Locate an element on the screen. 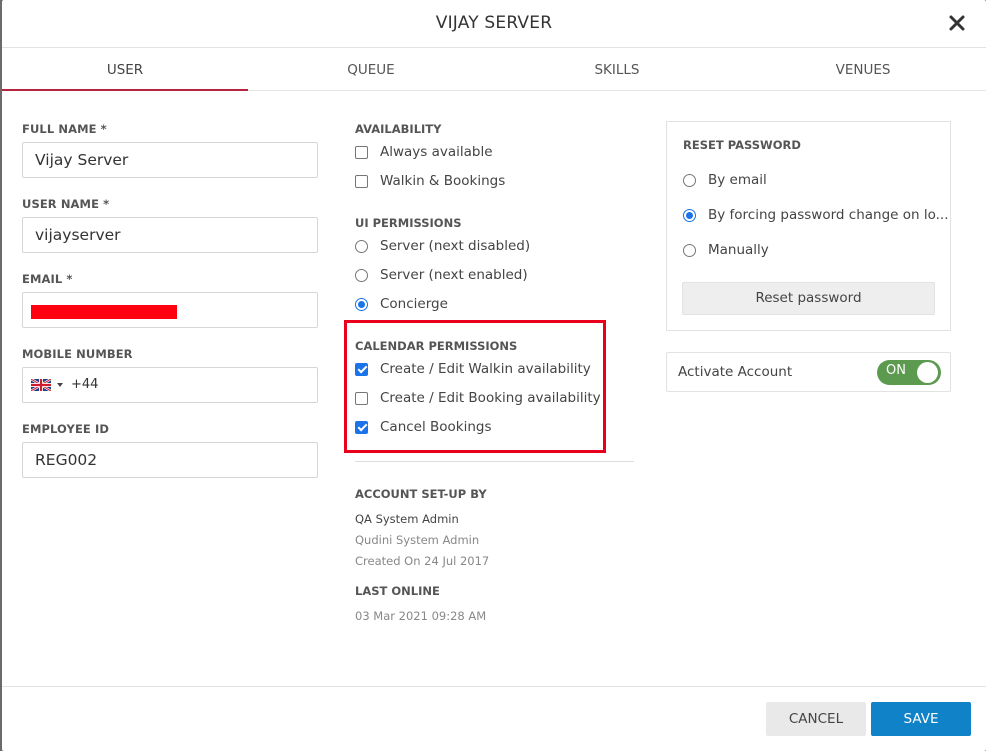  email-input is located at coordinates (170, 310).